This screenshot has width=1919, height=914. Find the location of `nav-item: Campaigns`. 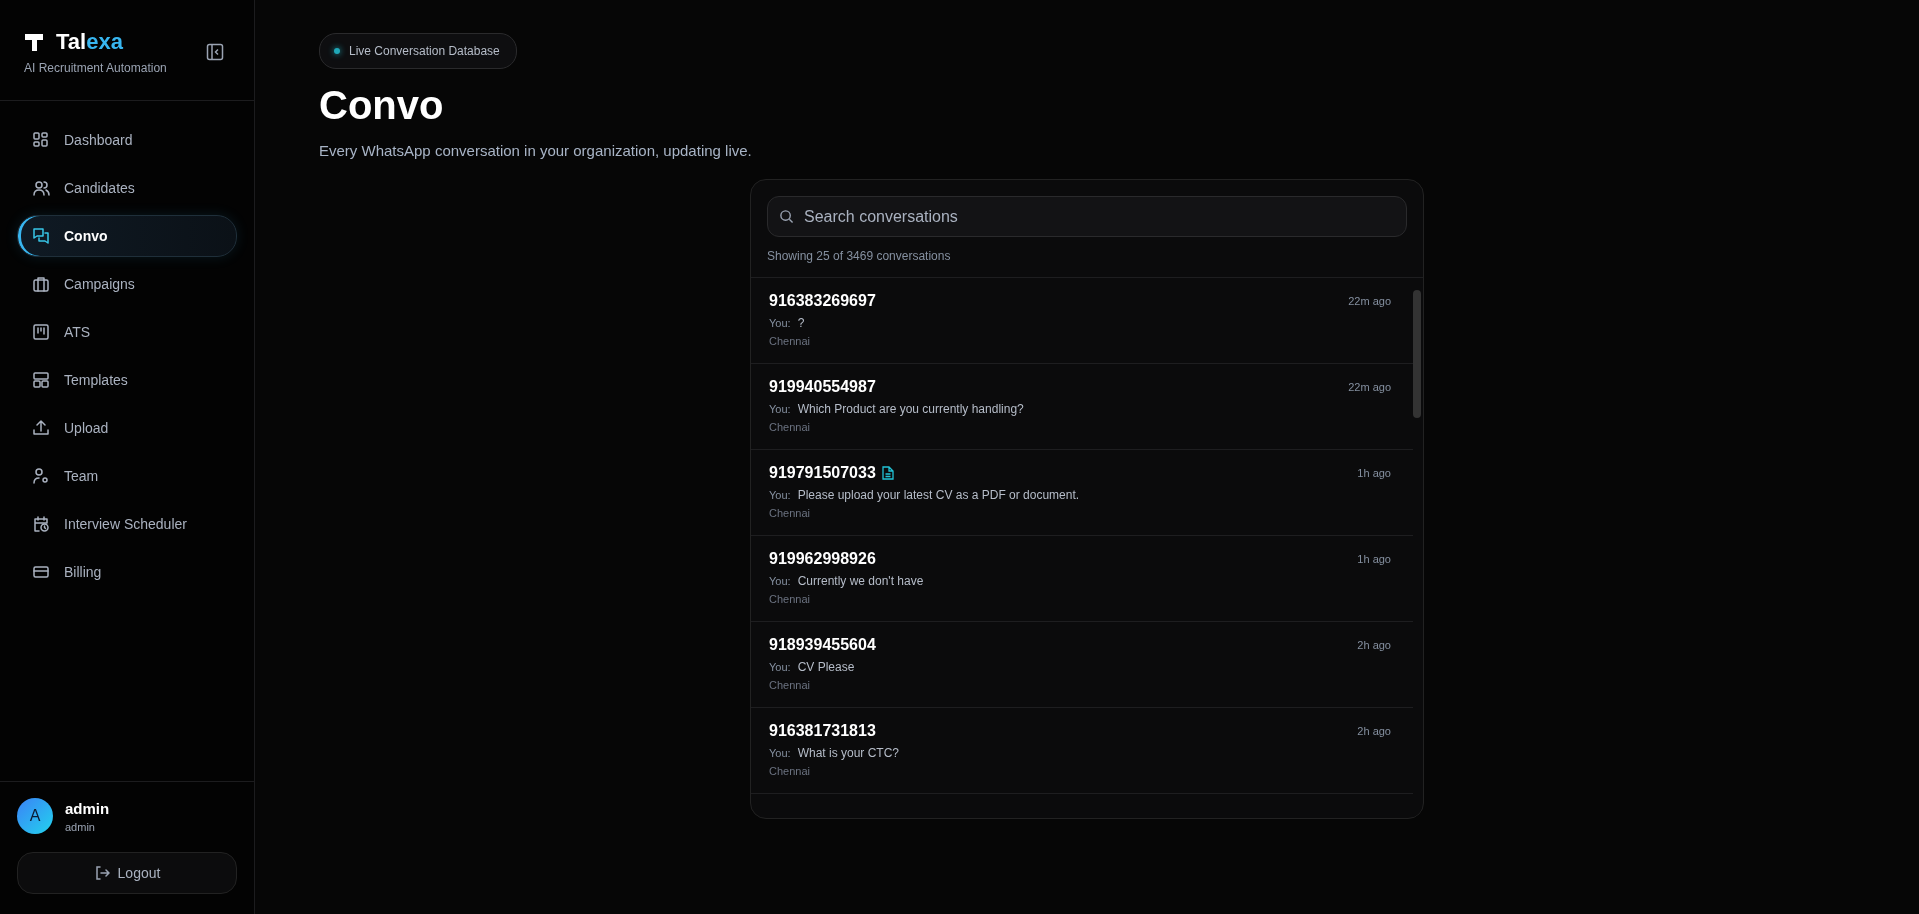

nav-item: Campaigns is located at coordinates (127, 284).